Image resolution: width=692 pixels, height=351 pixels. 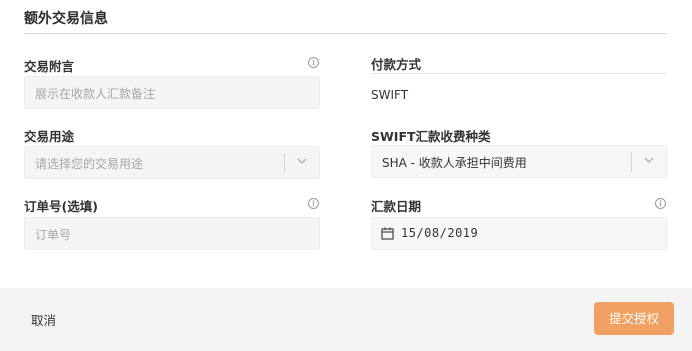 What do you see at coordinates (634, 318) in the screenshot?
I see `submit-authorization-button: 提交授权` at bounding box center [634, 318].